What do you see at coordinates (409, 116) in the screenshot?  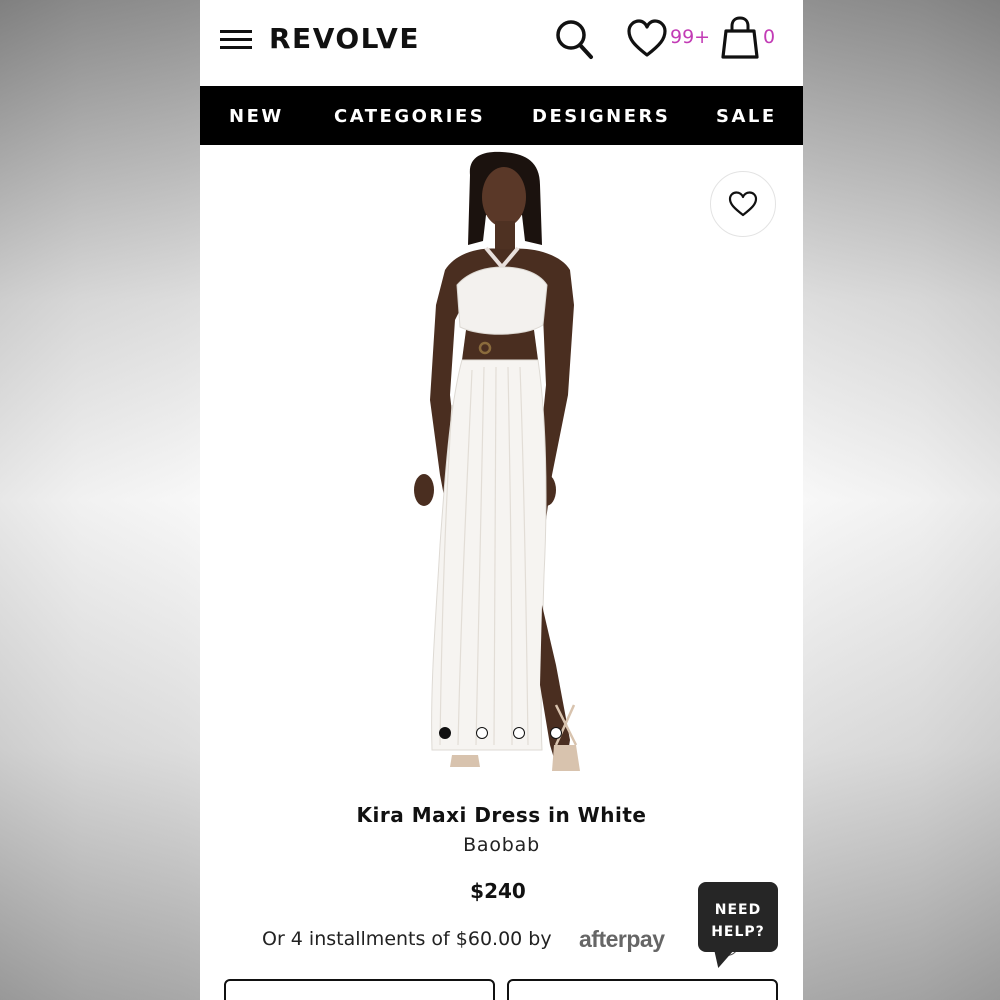 I see `nav-item-categories: CATEGORIES` at bounding box center [409, 116].